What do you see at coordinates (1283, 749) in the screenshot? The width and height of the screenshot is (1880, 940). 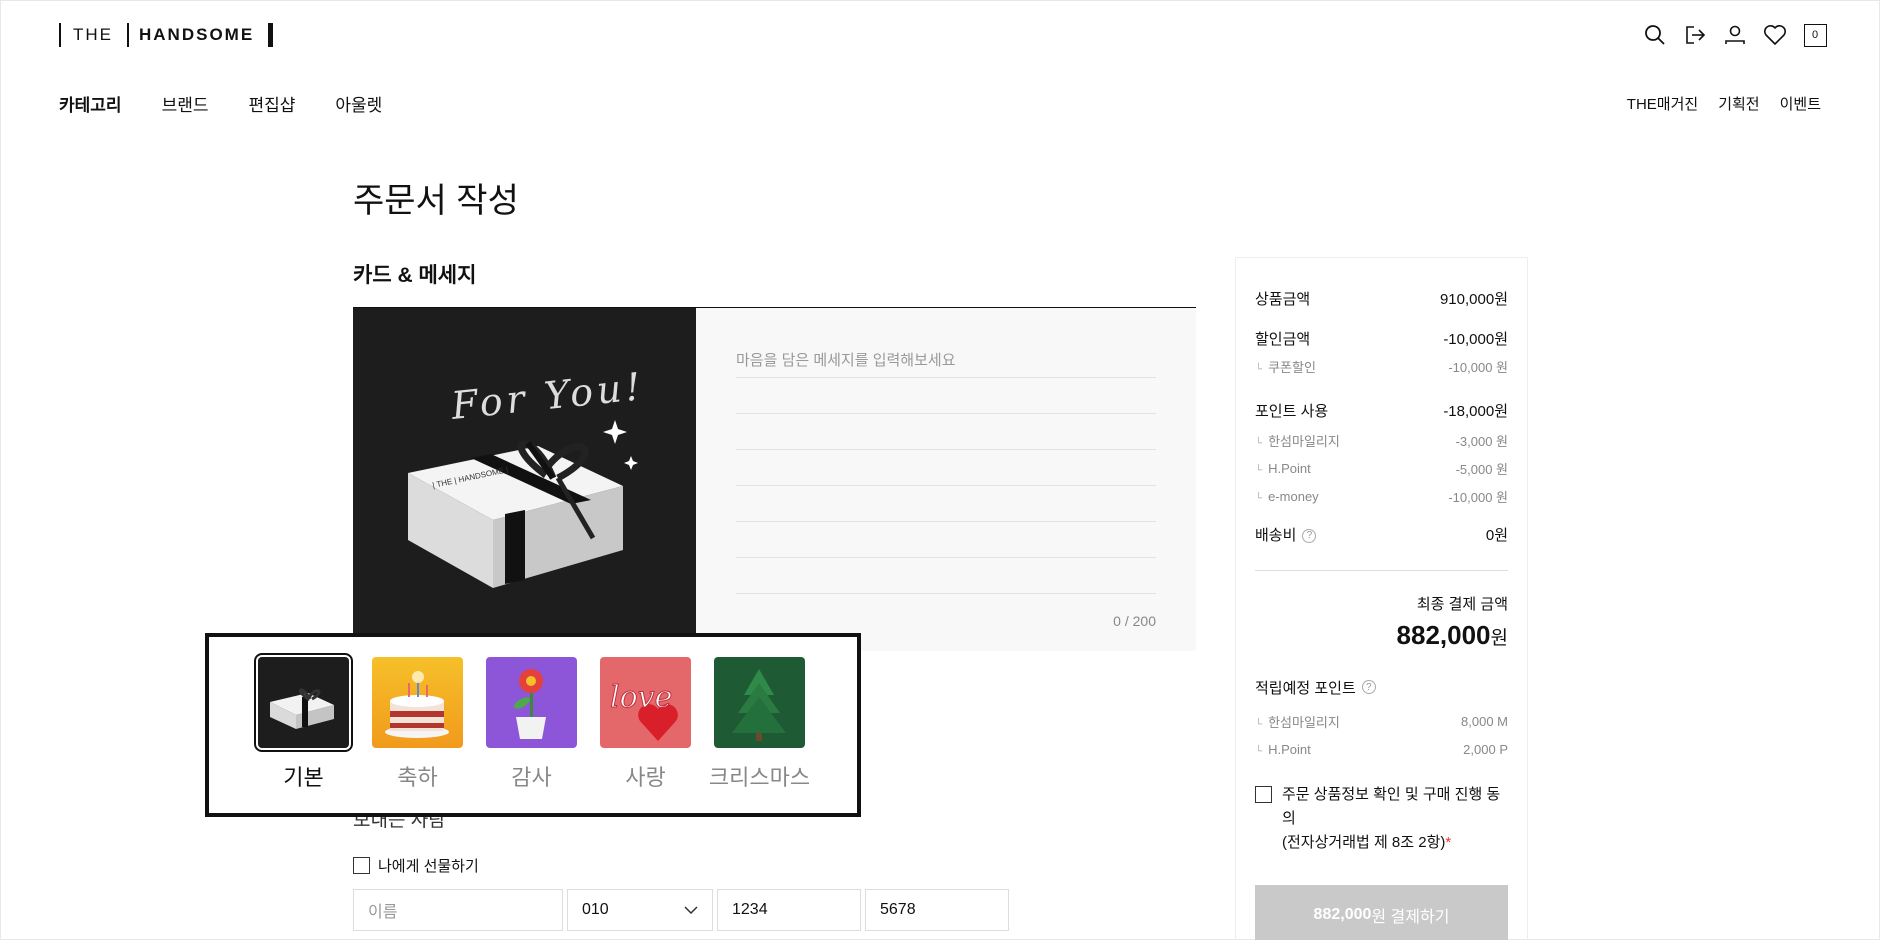 I see `earn-hpoint-label: H.Point` at bounding box center [1283, 749].